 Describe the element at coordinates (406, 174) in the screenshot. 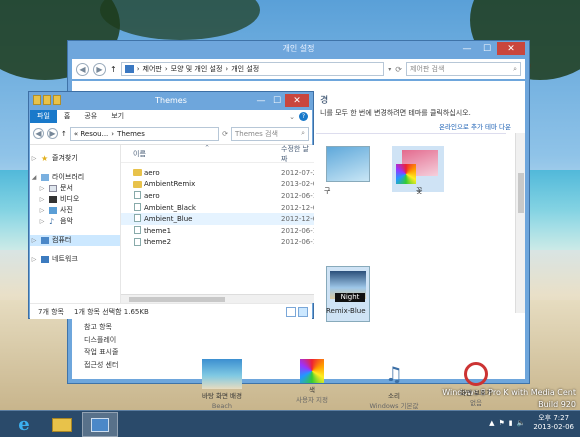

I see `color-wheel-icon` at that location.